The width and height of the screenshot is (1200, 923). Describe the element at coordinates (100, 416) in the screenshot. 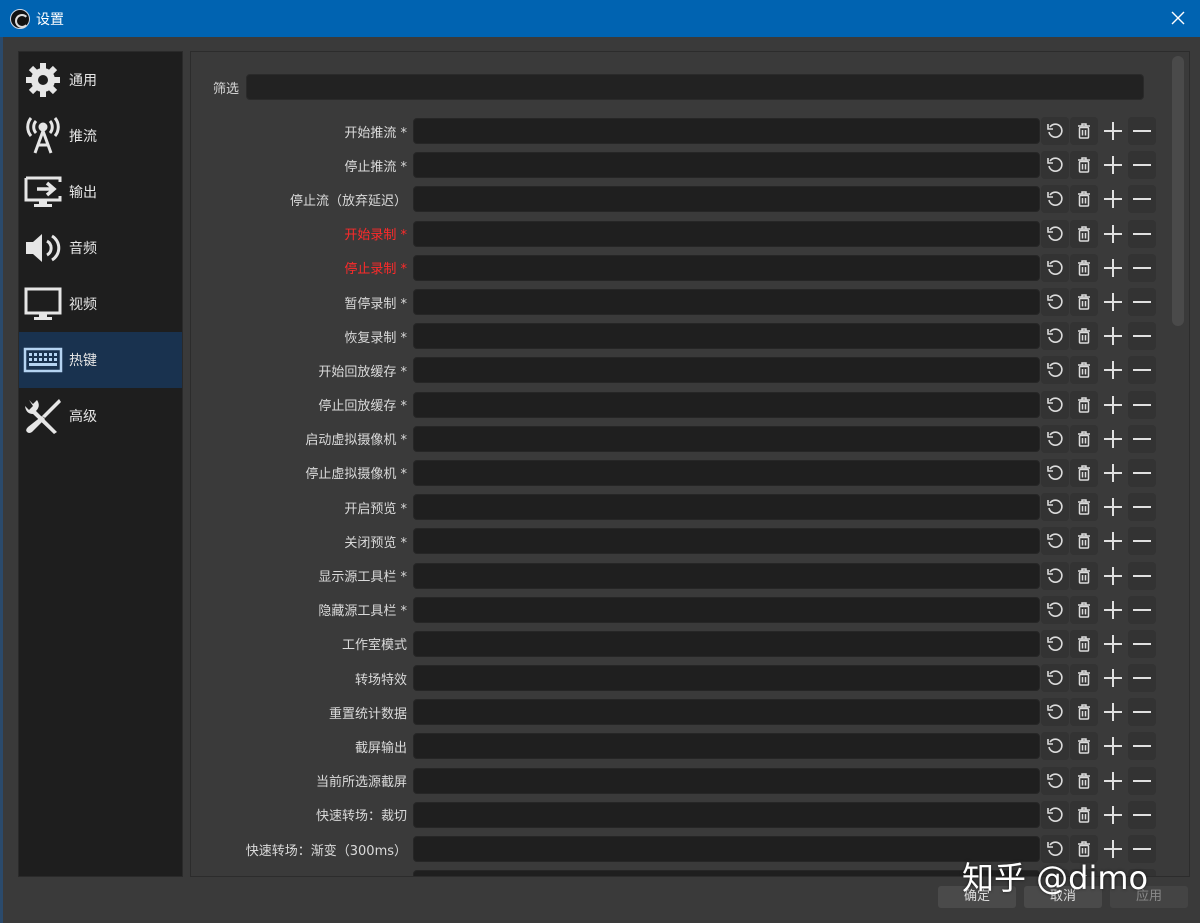

I see `sidebar-item-advanced: 高级` at that location.